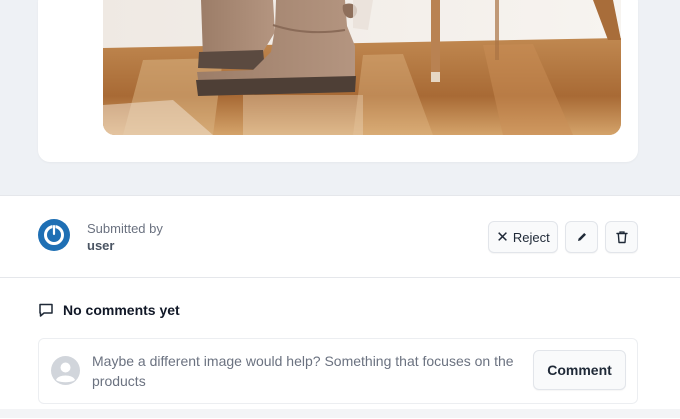  What do you see at coordinates (531, 237) in the screenshot?
I see `reject-button-label: Reject` at bounding box center [531, 237].